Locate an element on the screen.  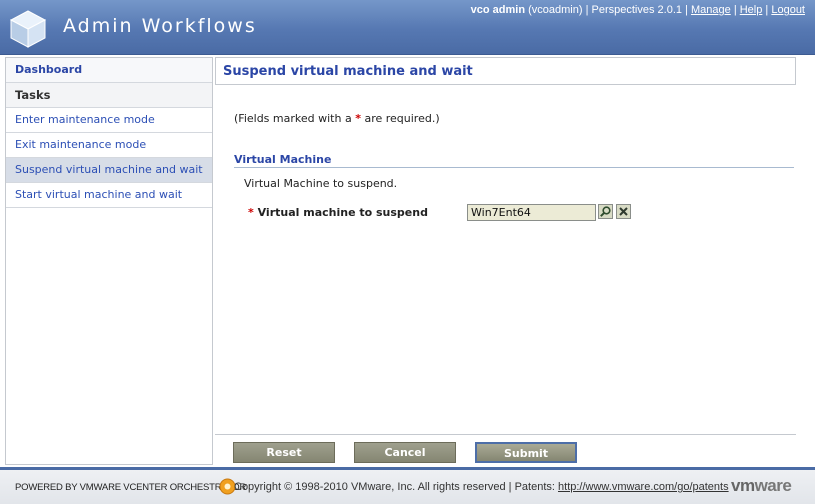
section-title: Virtual Machine is located at coordinates (514, 160).